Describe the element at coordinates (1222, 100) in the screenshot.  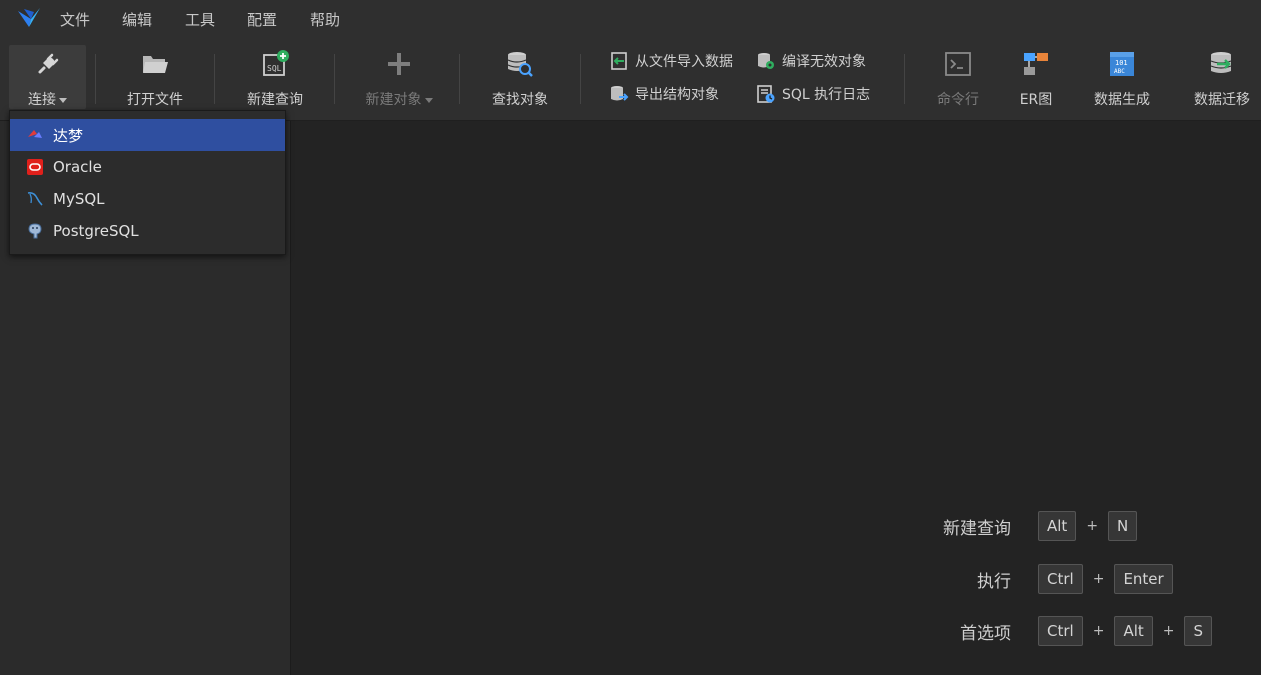
I see `data-migrate-label: 数据迁移` at that location.